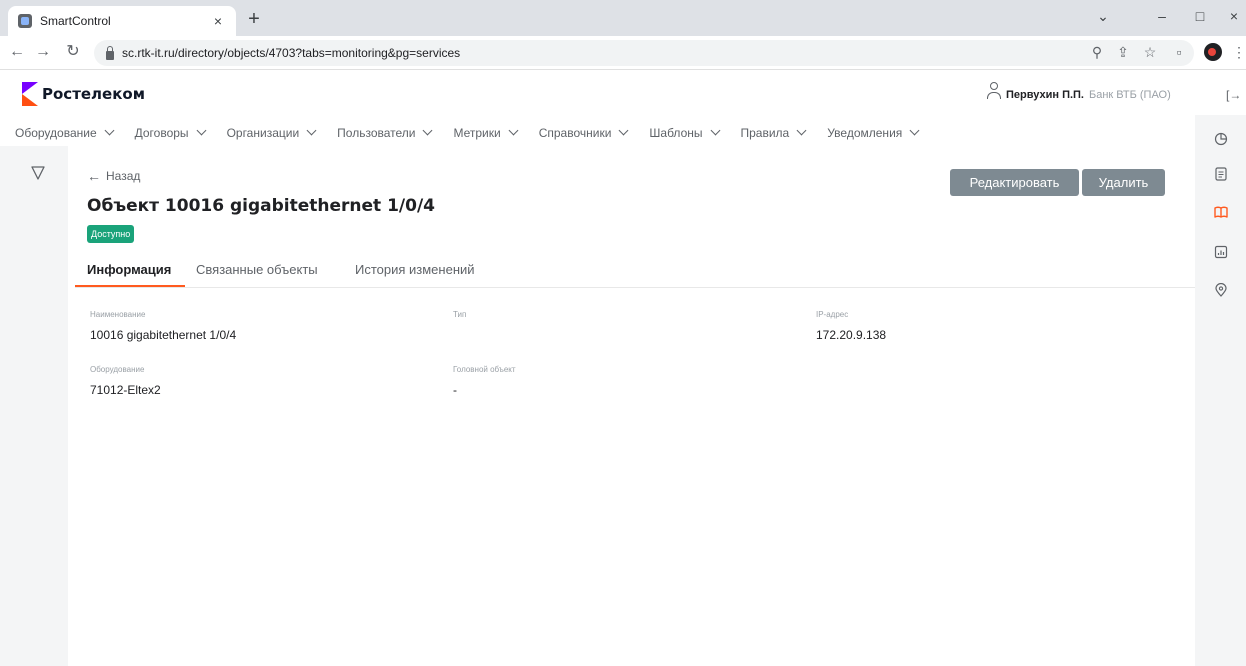  I want to click on maximize-icon: □, so click(1200, 16).